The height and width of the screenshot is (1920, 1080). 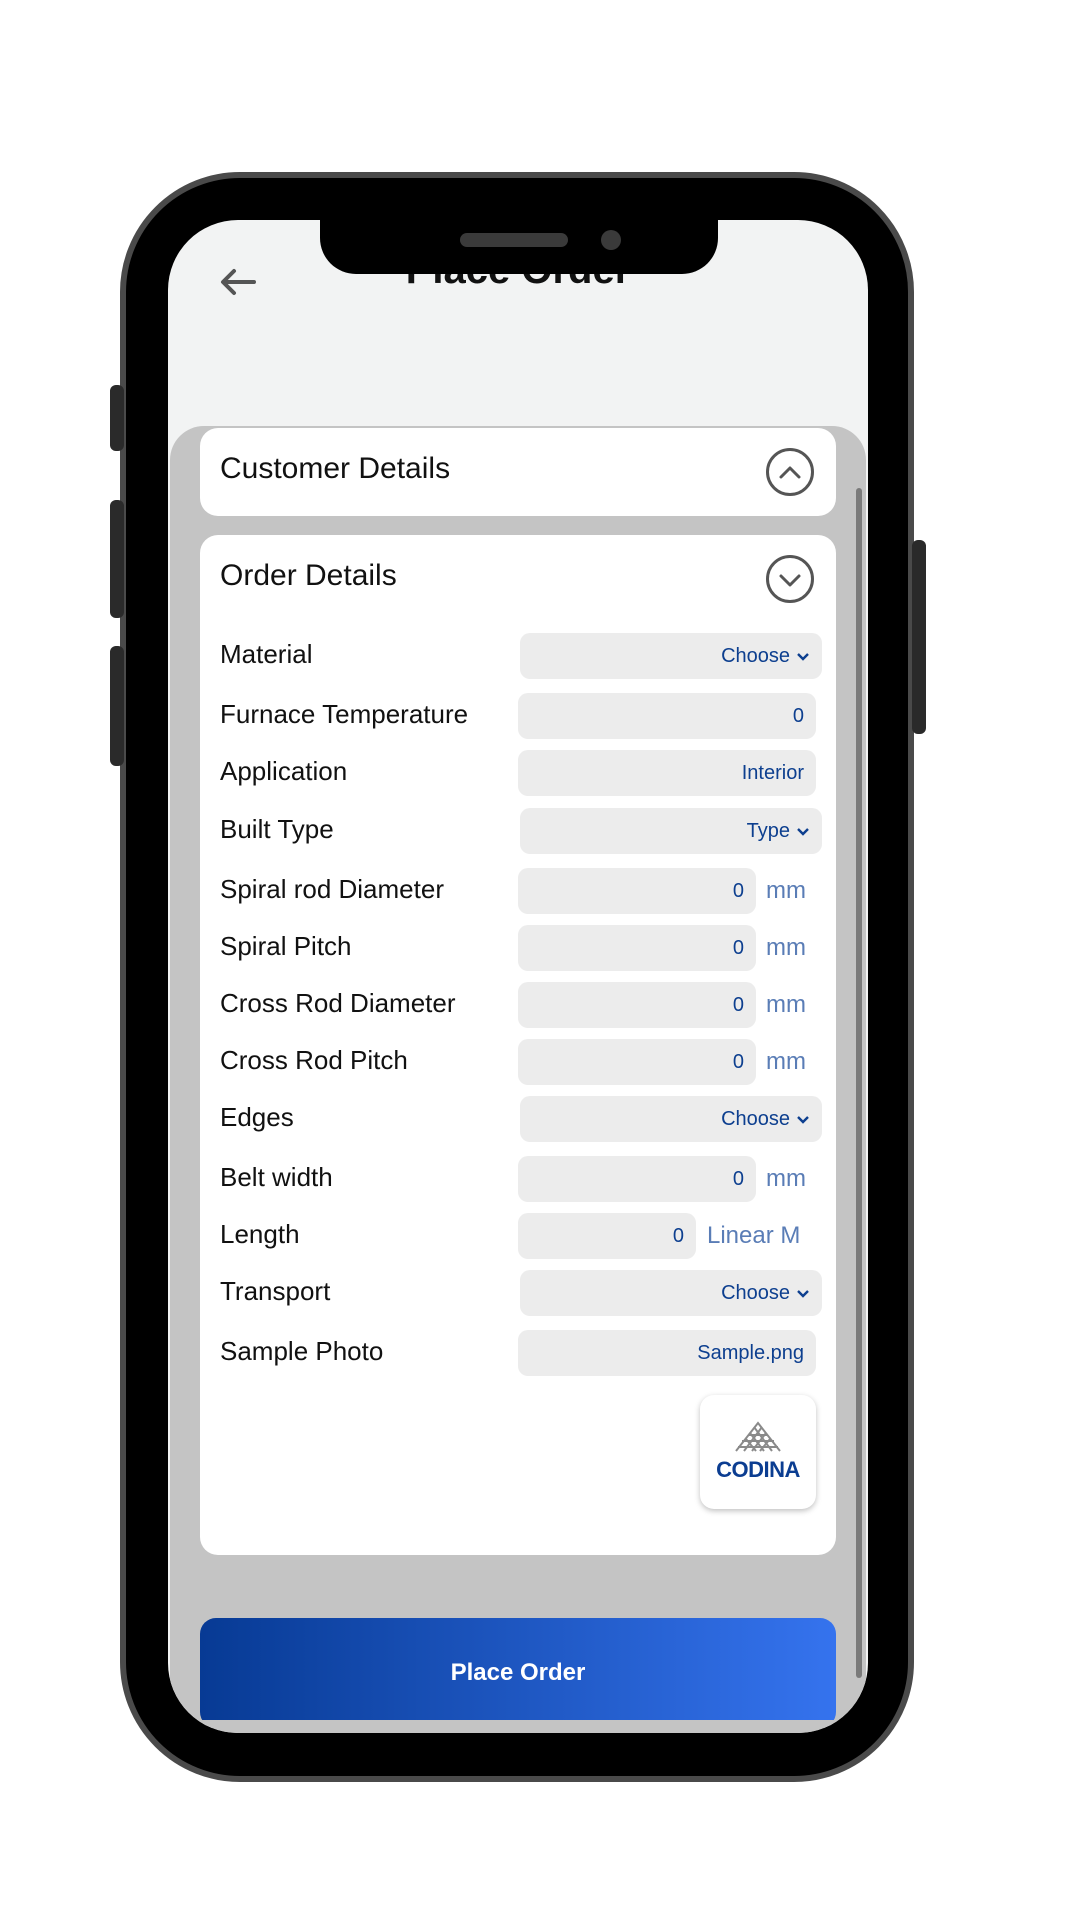 I want to click on side-button-mute, so click(x=117, y=418).